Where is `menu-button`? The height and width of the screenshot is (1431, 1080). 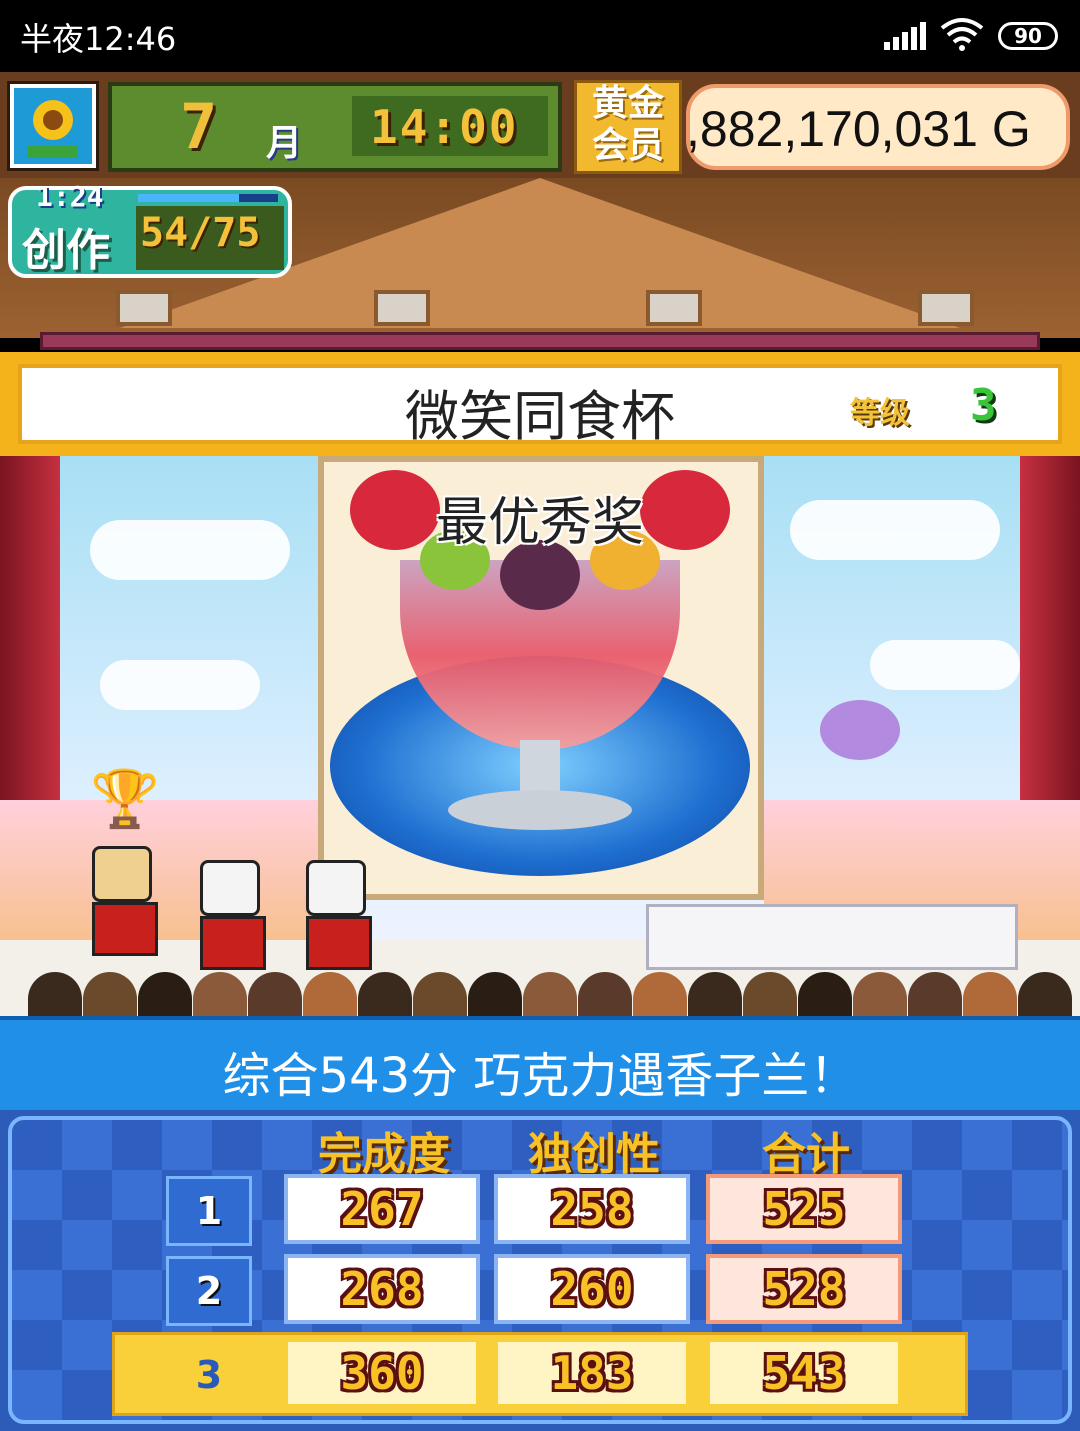 menu-button is located at coordinates (53, 126).